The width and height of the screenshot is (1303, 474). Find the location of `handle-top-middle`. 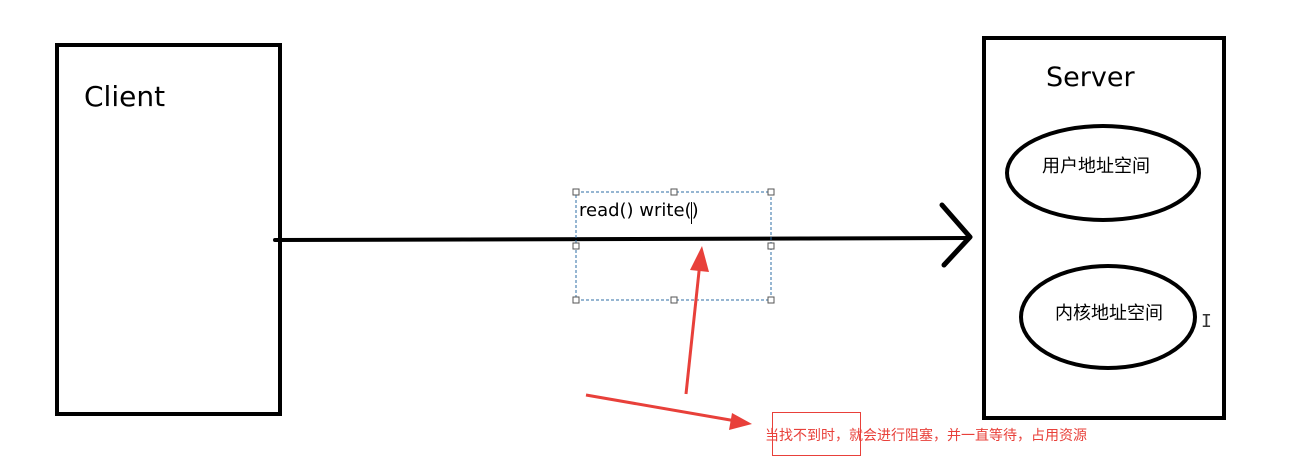

handle-top-middle is located at coordinates (674, 192).